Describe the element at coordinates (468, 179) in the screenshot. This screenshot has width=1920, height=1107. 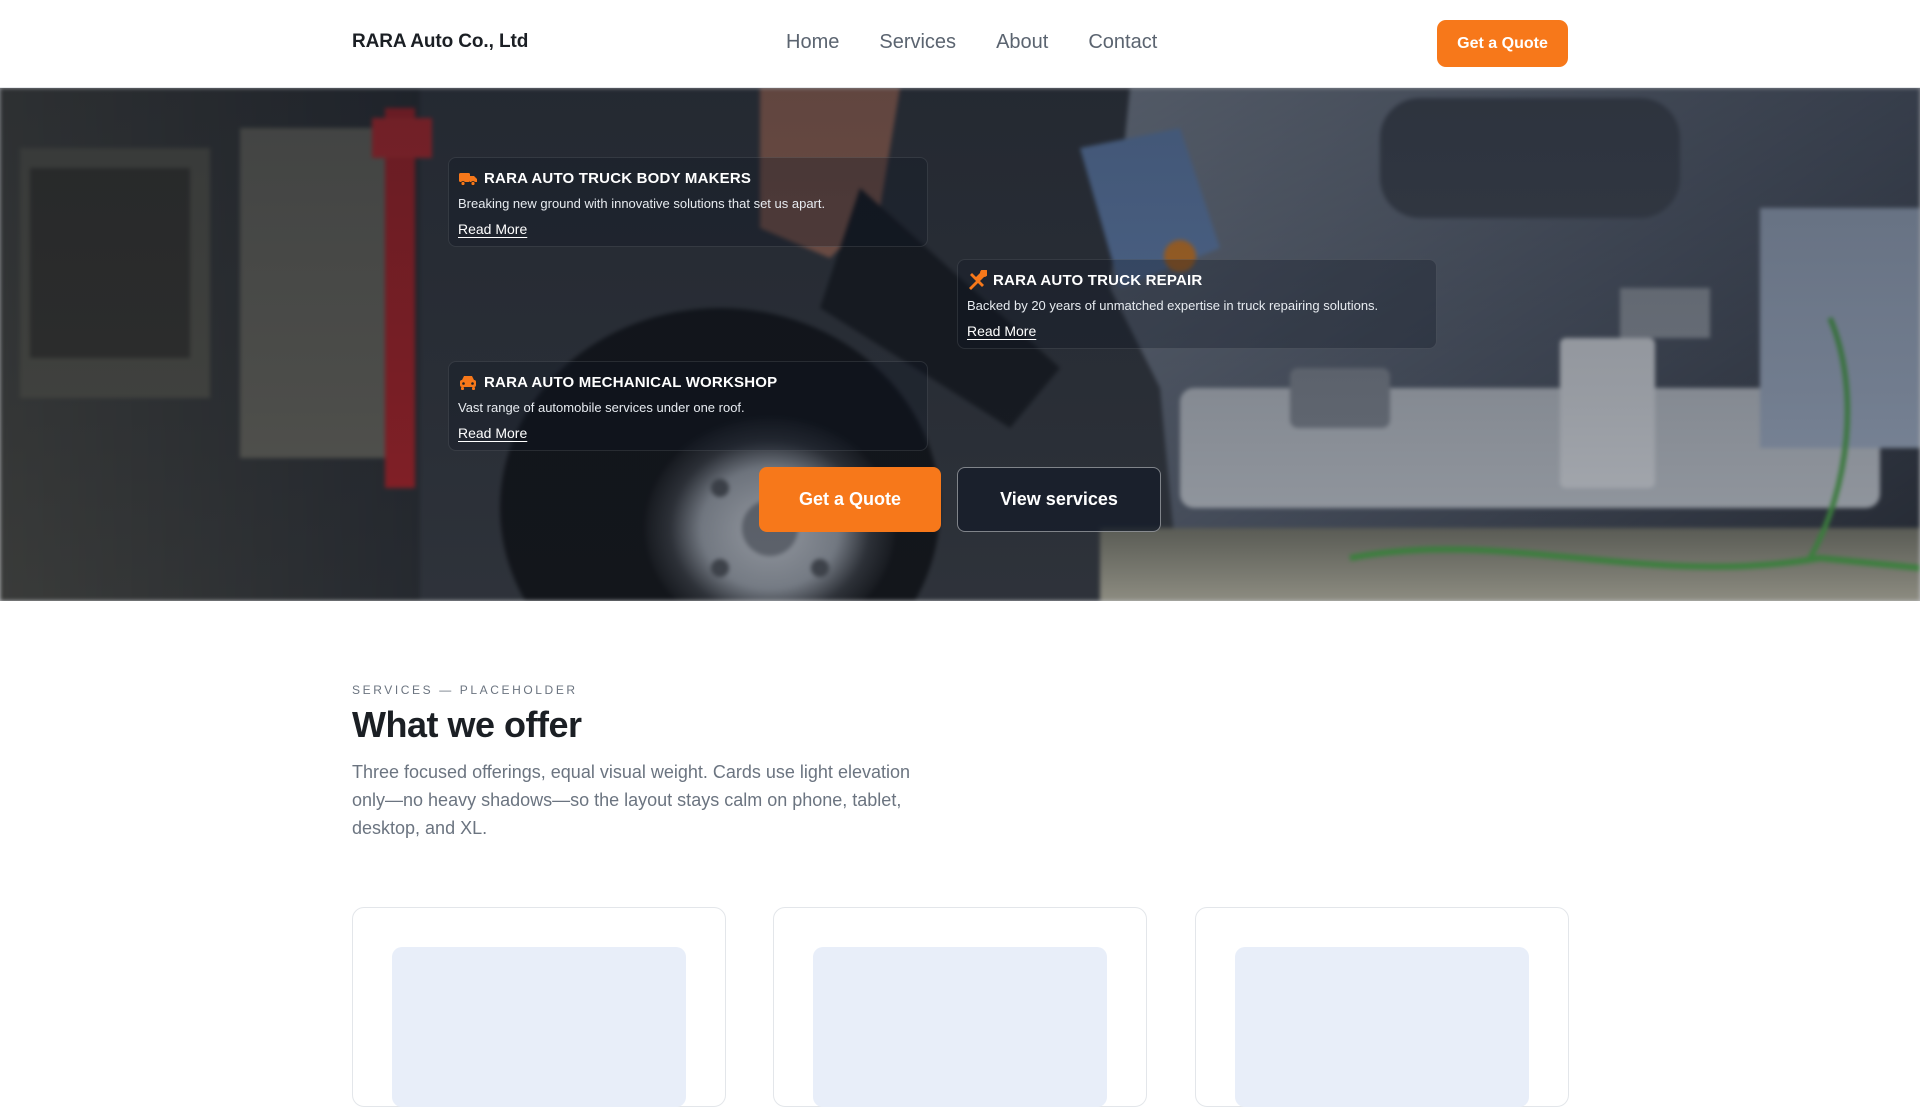
I see `truck-icon` at that location.